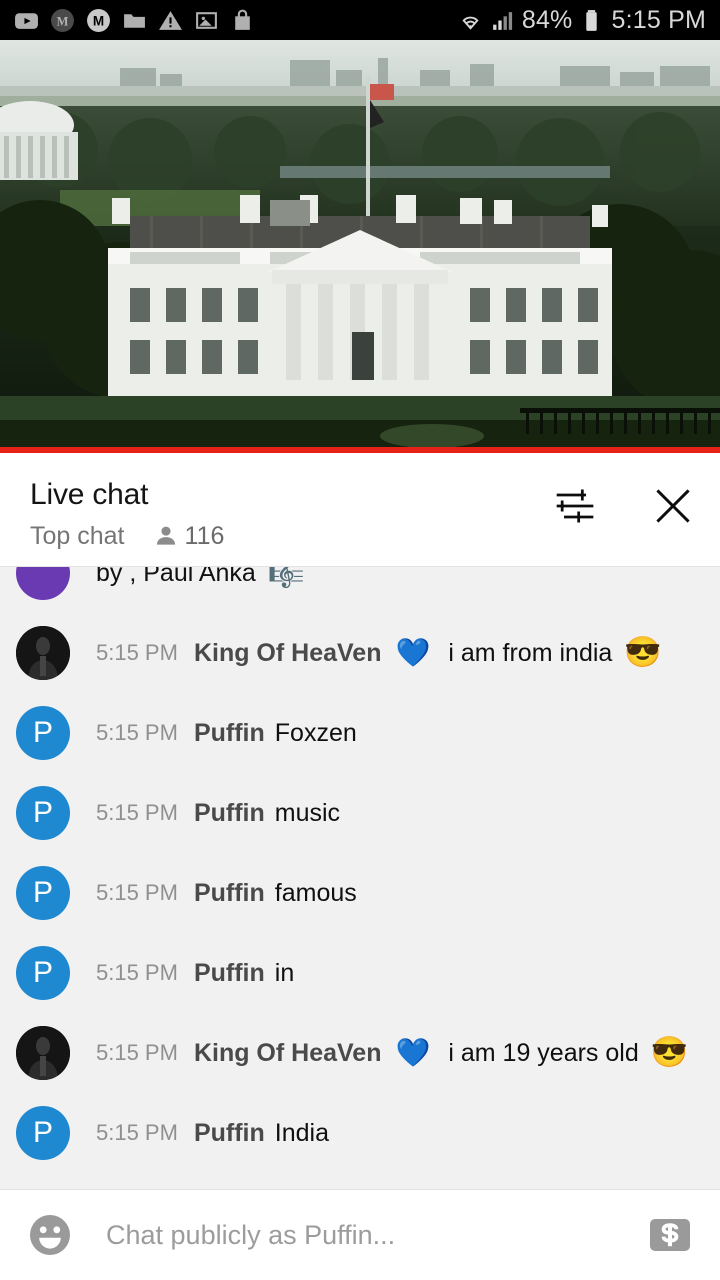 The width and height of the screenshot is (720, 1280). I want to click on emoji-picker-button, so click(50, 1235).